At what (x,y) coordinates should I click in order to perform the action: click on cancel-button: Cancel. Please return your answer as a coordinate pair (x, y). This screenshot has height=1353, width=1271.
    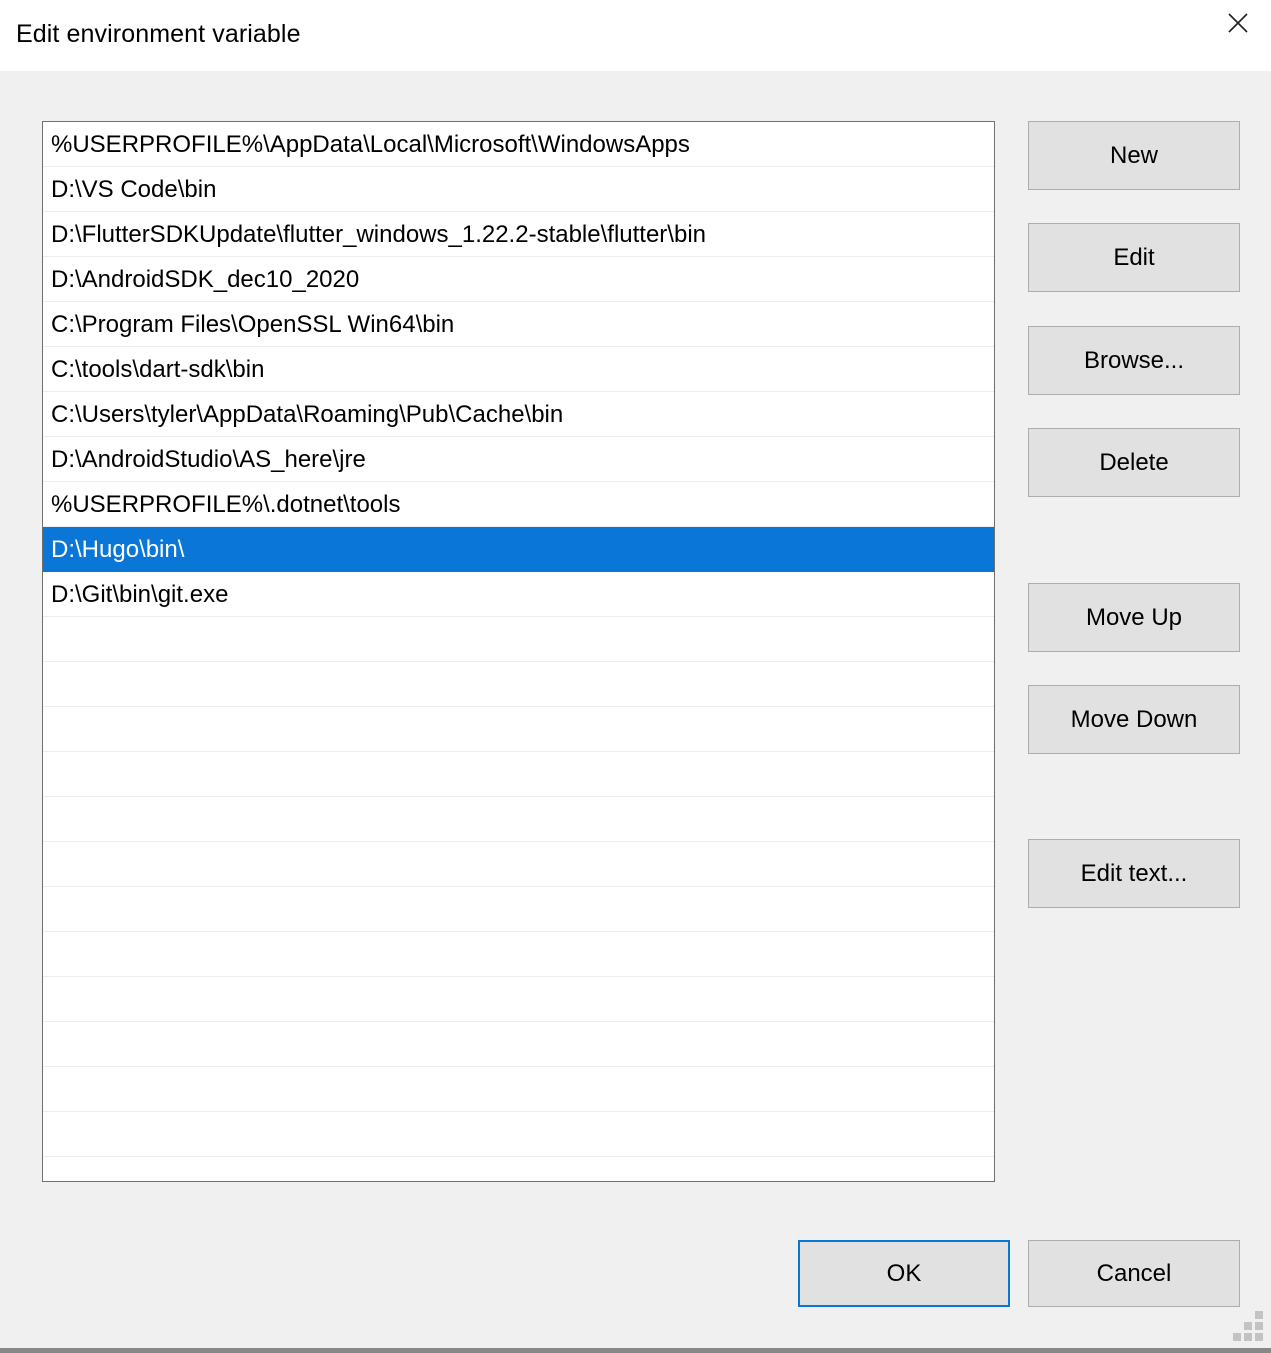
    Looking at the image, I should click on (1134, 1273).